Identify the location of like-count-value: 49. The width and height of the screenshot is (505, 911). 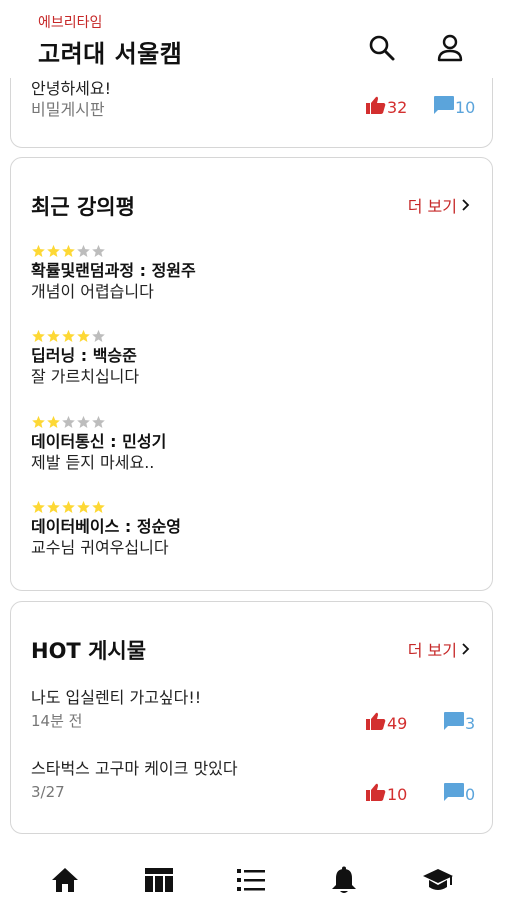
(397, 723).